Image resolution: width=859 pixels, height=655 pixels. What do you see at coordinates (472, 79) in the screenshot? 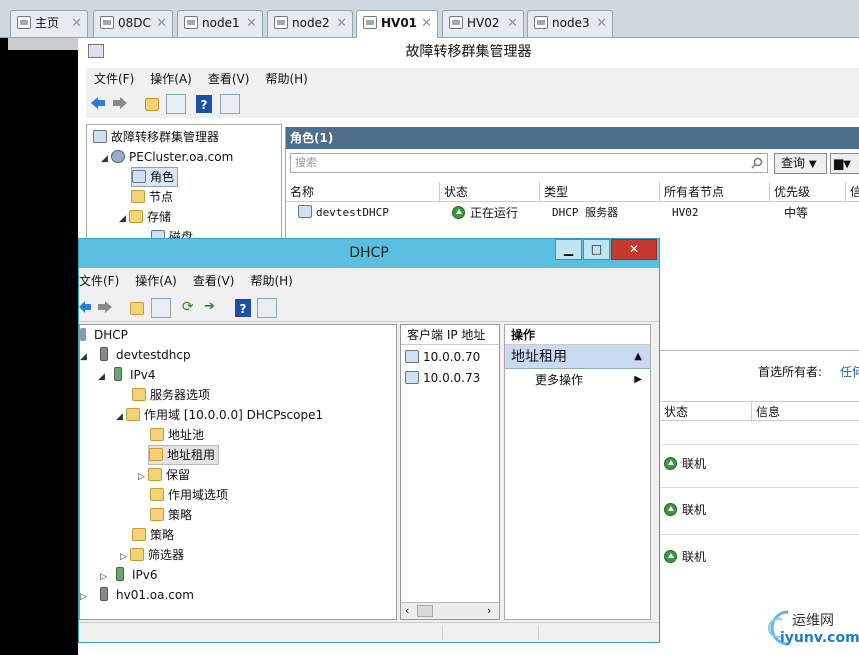
I see `fcm-menu-bar: 文件(F) 操作(A) 查看(V) 帮助(H)` at bounding box center [472, 79].